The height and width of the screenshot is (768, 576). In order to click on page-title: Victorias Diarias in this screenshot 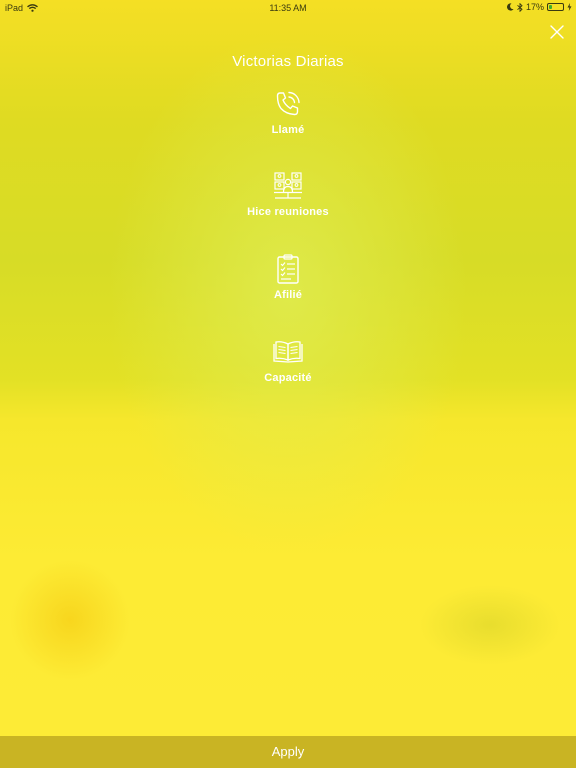, I will do `click(288, 61)`.